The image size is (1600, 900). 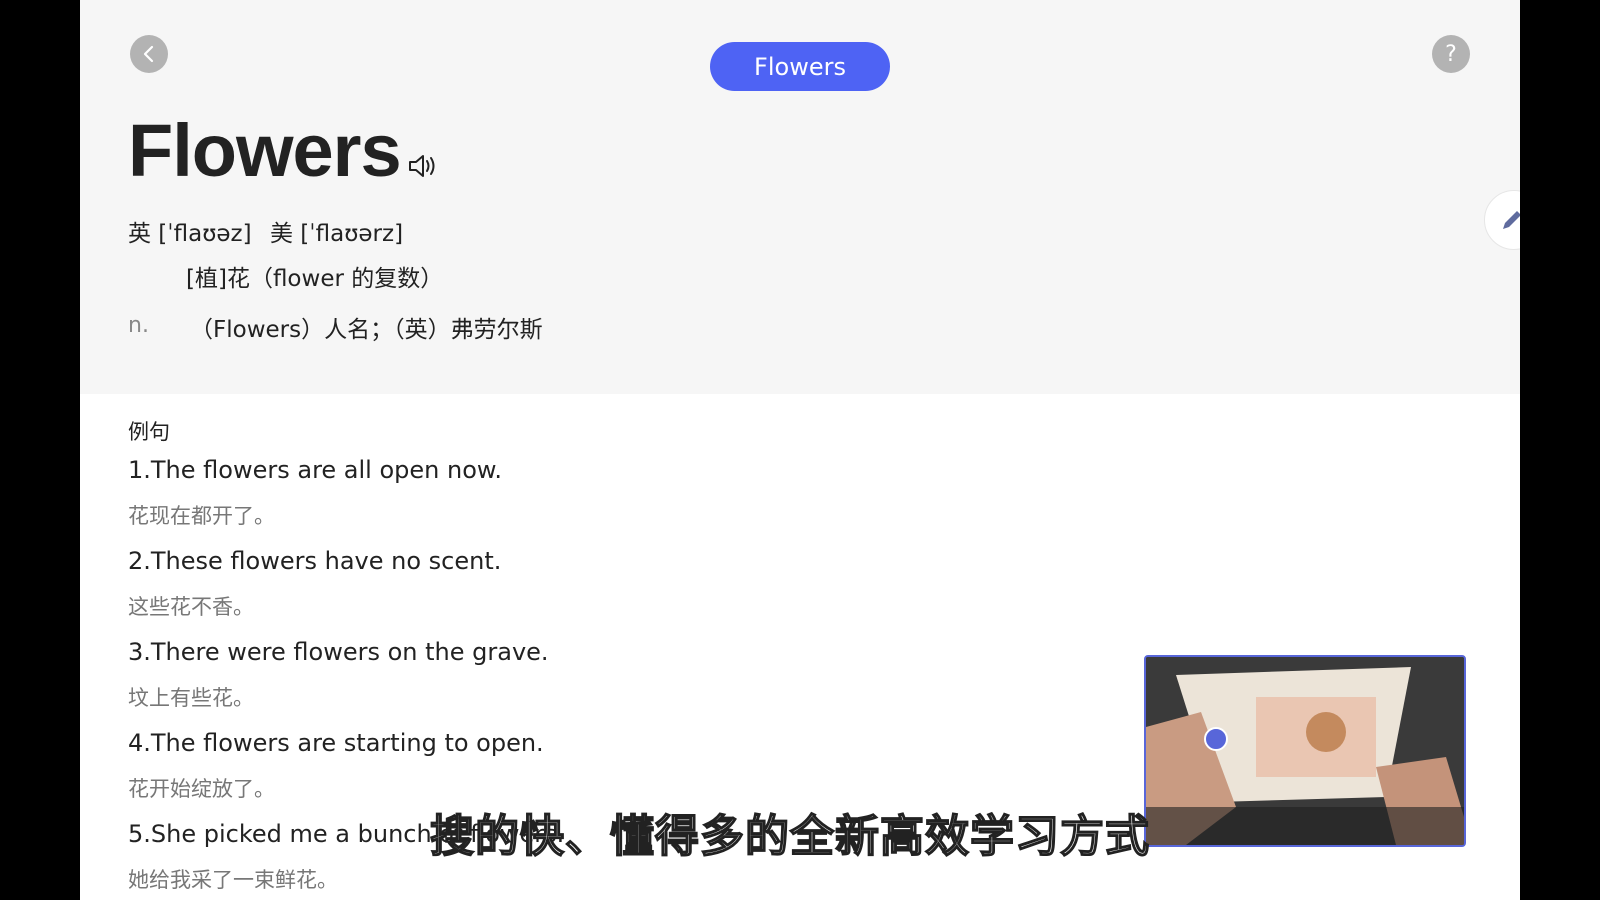 What do you see at coordinates (336, 231) in the screenshot?
I see `phonetic-us: 美 [ˈflaʊərz]` at bounding box center [336, 231].